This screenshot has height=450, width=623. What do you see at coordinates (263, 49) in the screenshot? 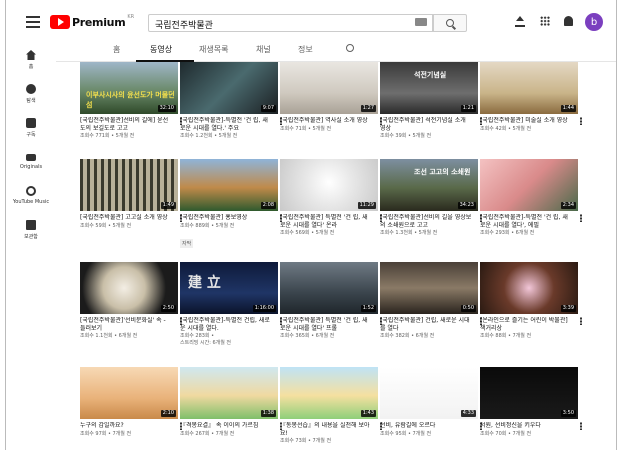
I see `tab-channels: 채널` at bounding box center [263, 49].